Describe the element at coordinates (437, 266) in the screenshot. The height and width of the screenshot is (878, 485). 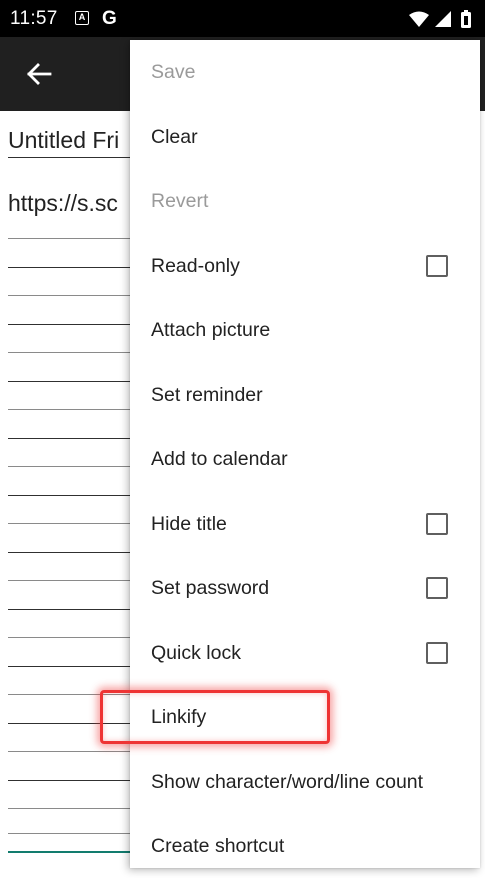
I see `read-only-checkbox` at that location.